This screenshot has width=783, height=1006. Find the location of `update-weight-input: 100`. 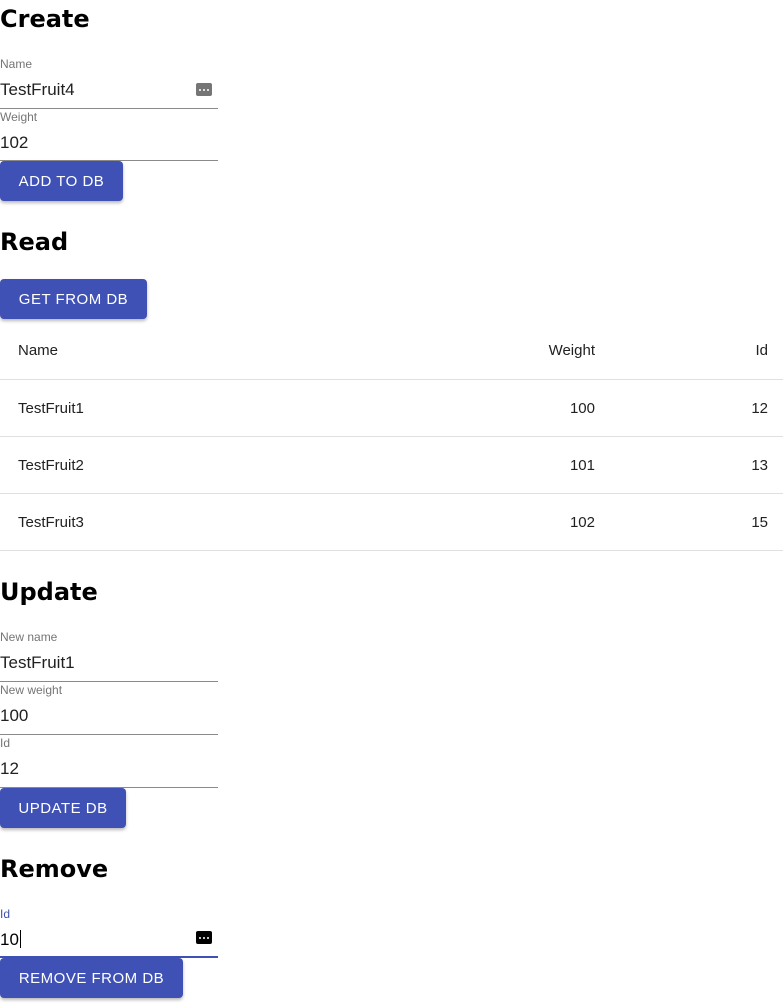

update-weight-input: 100 is located at coordinates (14, 716).